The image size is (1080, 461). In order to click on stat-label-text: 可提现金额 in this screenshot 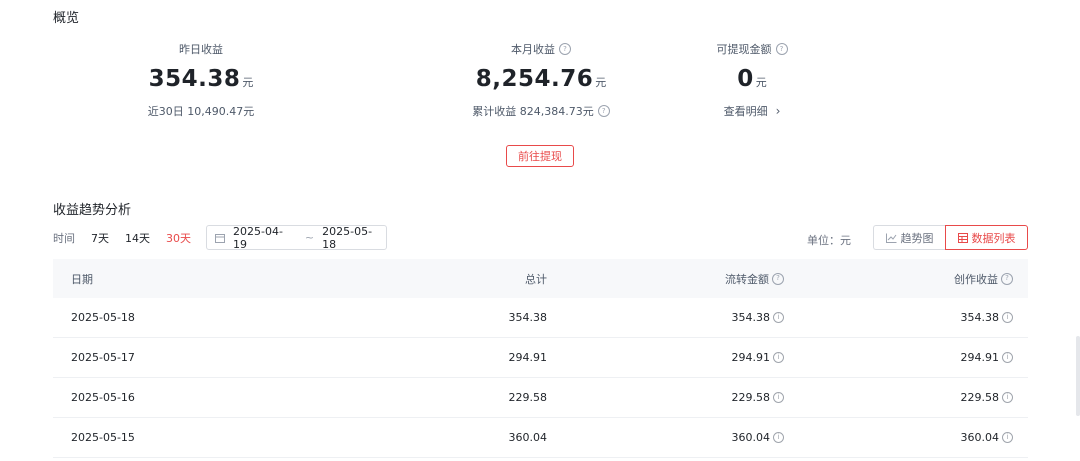, I will do `click(744, 49)`.